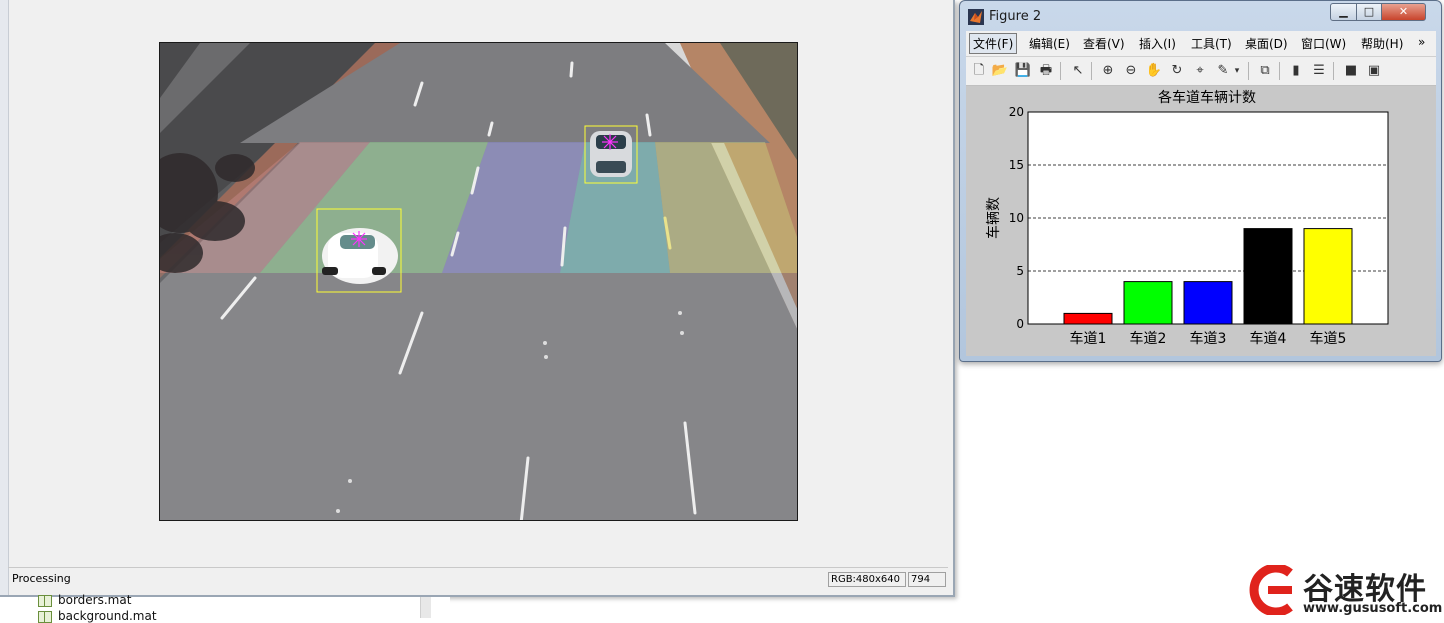  Describe the element at coordinates (41, 578) in the screenshot. I see `status-text: Processing` at that location.